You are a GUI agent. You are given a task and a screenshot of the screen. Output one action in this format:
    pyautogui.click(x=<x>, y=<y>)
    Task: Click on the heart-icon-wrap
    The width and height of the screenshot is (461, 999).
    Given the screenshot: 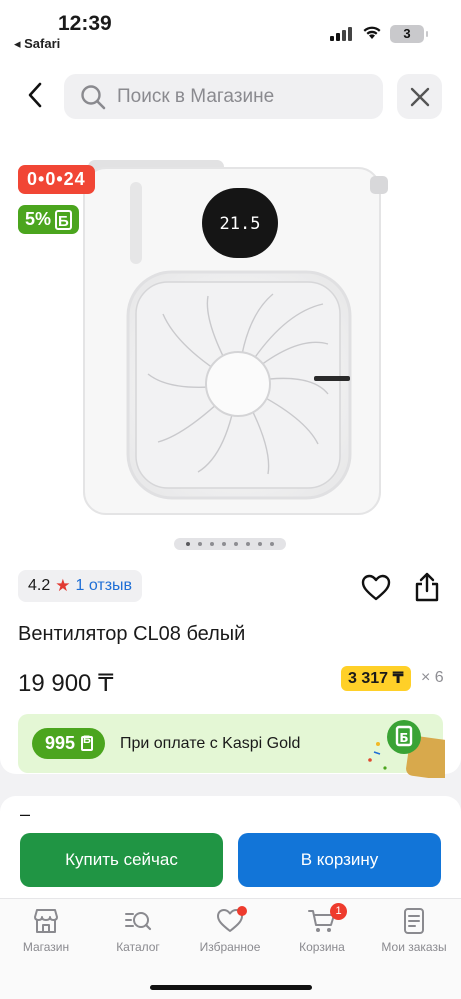 What is the action you would take?
    pyautogui.click(x=231, y=920)
    